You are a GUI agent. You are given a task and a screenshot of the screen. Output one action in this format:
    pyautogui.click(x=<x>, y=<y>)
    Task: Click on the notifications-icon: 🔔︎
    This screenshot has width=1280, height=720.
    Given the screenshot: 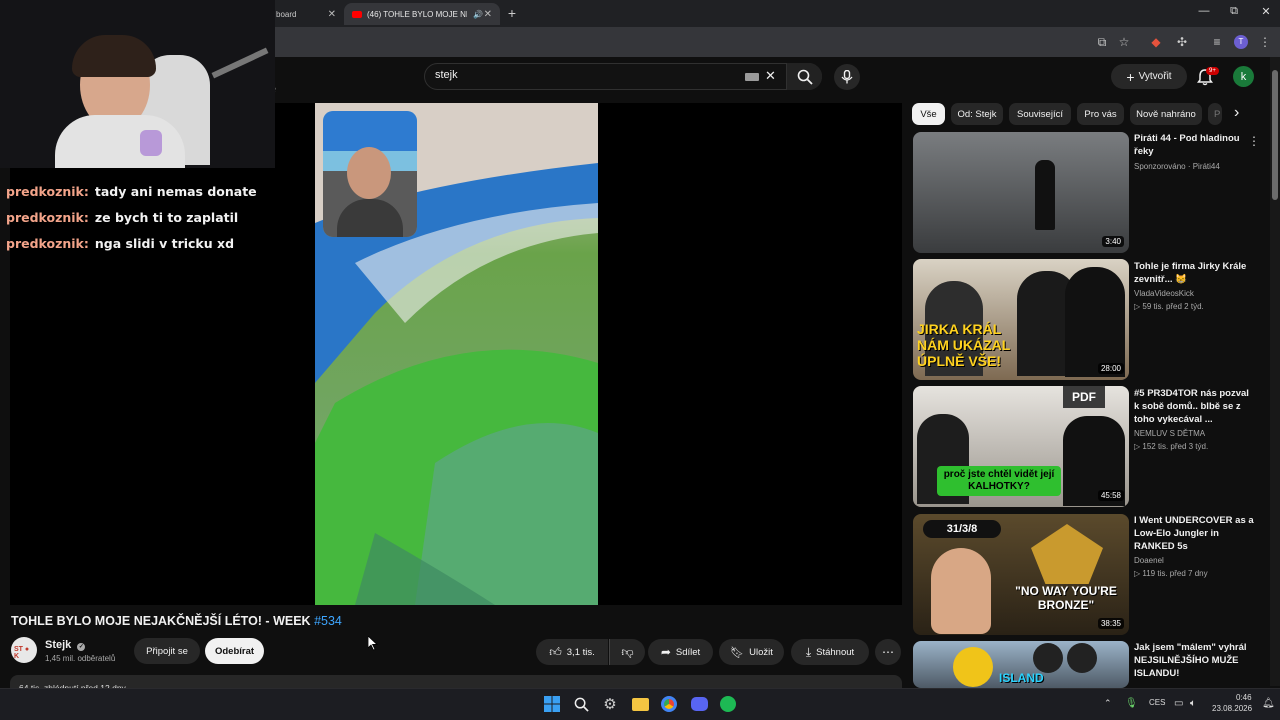 What is the action you would take?
    pyautogui.click(x=1268, y=703)
    